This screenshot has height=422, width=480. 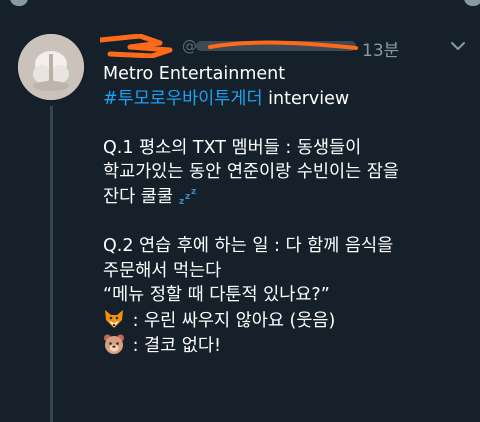 I want to click on thread-line, so click(x=51, y=264).